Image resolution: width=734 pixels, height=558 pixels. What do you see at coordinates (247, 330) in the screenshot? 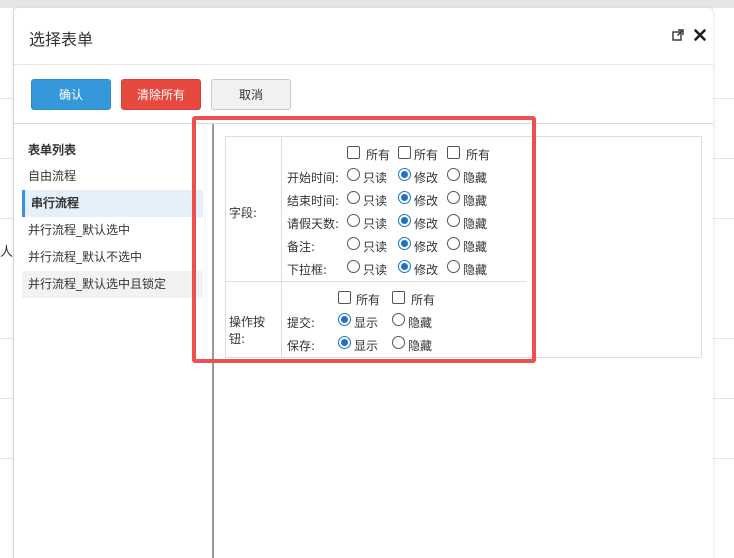
I see `buttons-label: 操作按钮:` at bounding box center [247, 330].